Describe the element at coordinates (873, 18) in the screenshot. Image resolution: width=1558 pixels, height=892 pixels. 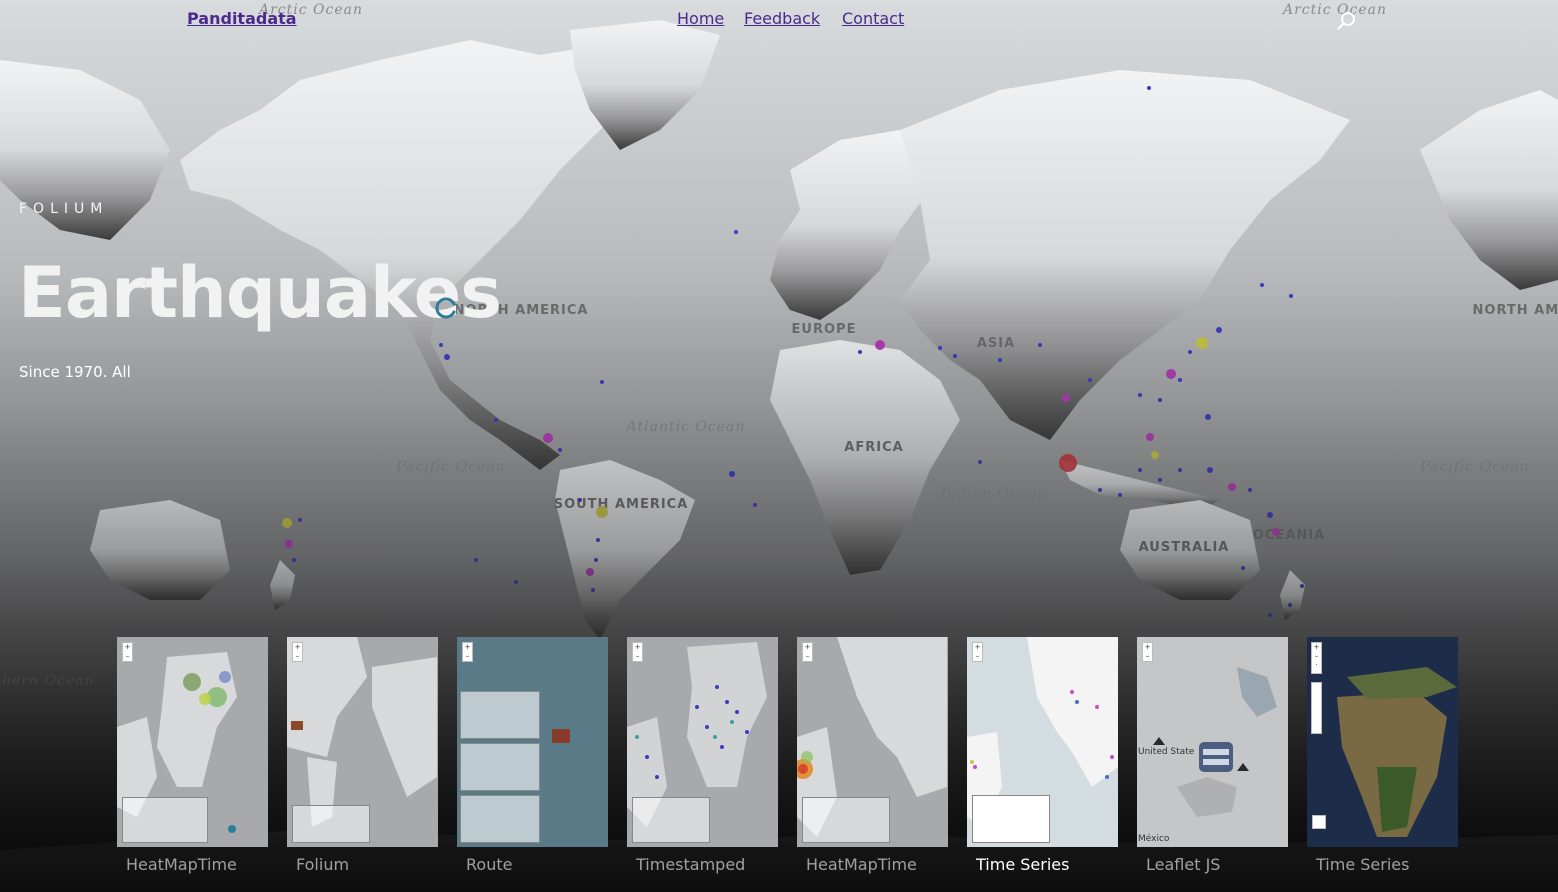
I see `nav-contact: Contact` at that location.